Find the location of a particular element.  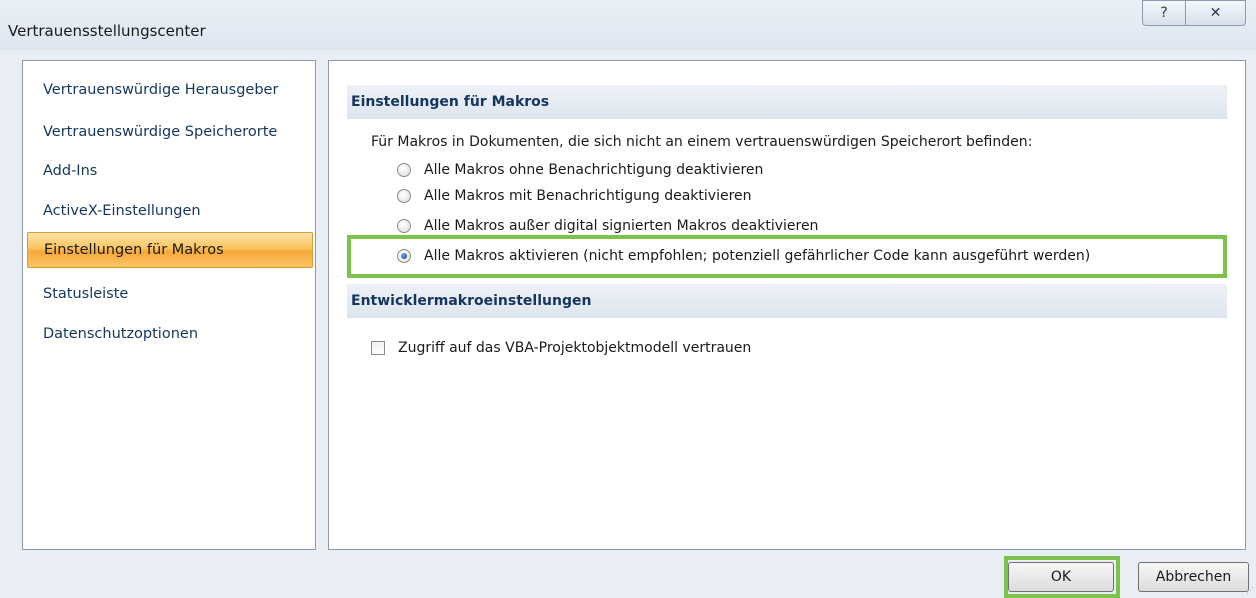

close-icon: ✕ is located at coordinates (1215, 13).